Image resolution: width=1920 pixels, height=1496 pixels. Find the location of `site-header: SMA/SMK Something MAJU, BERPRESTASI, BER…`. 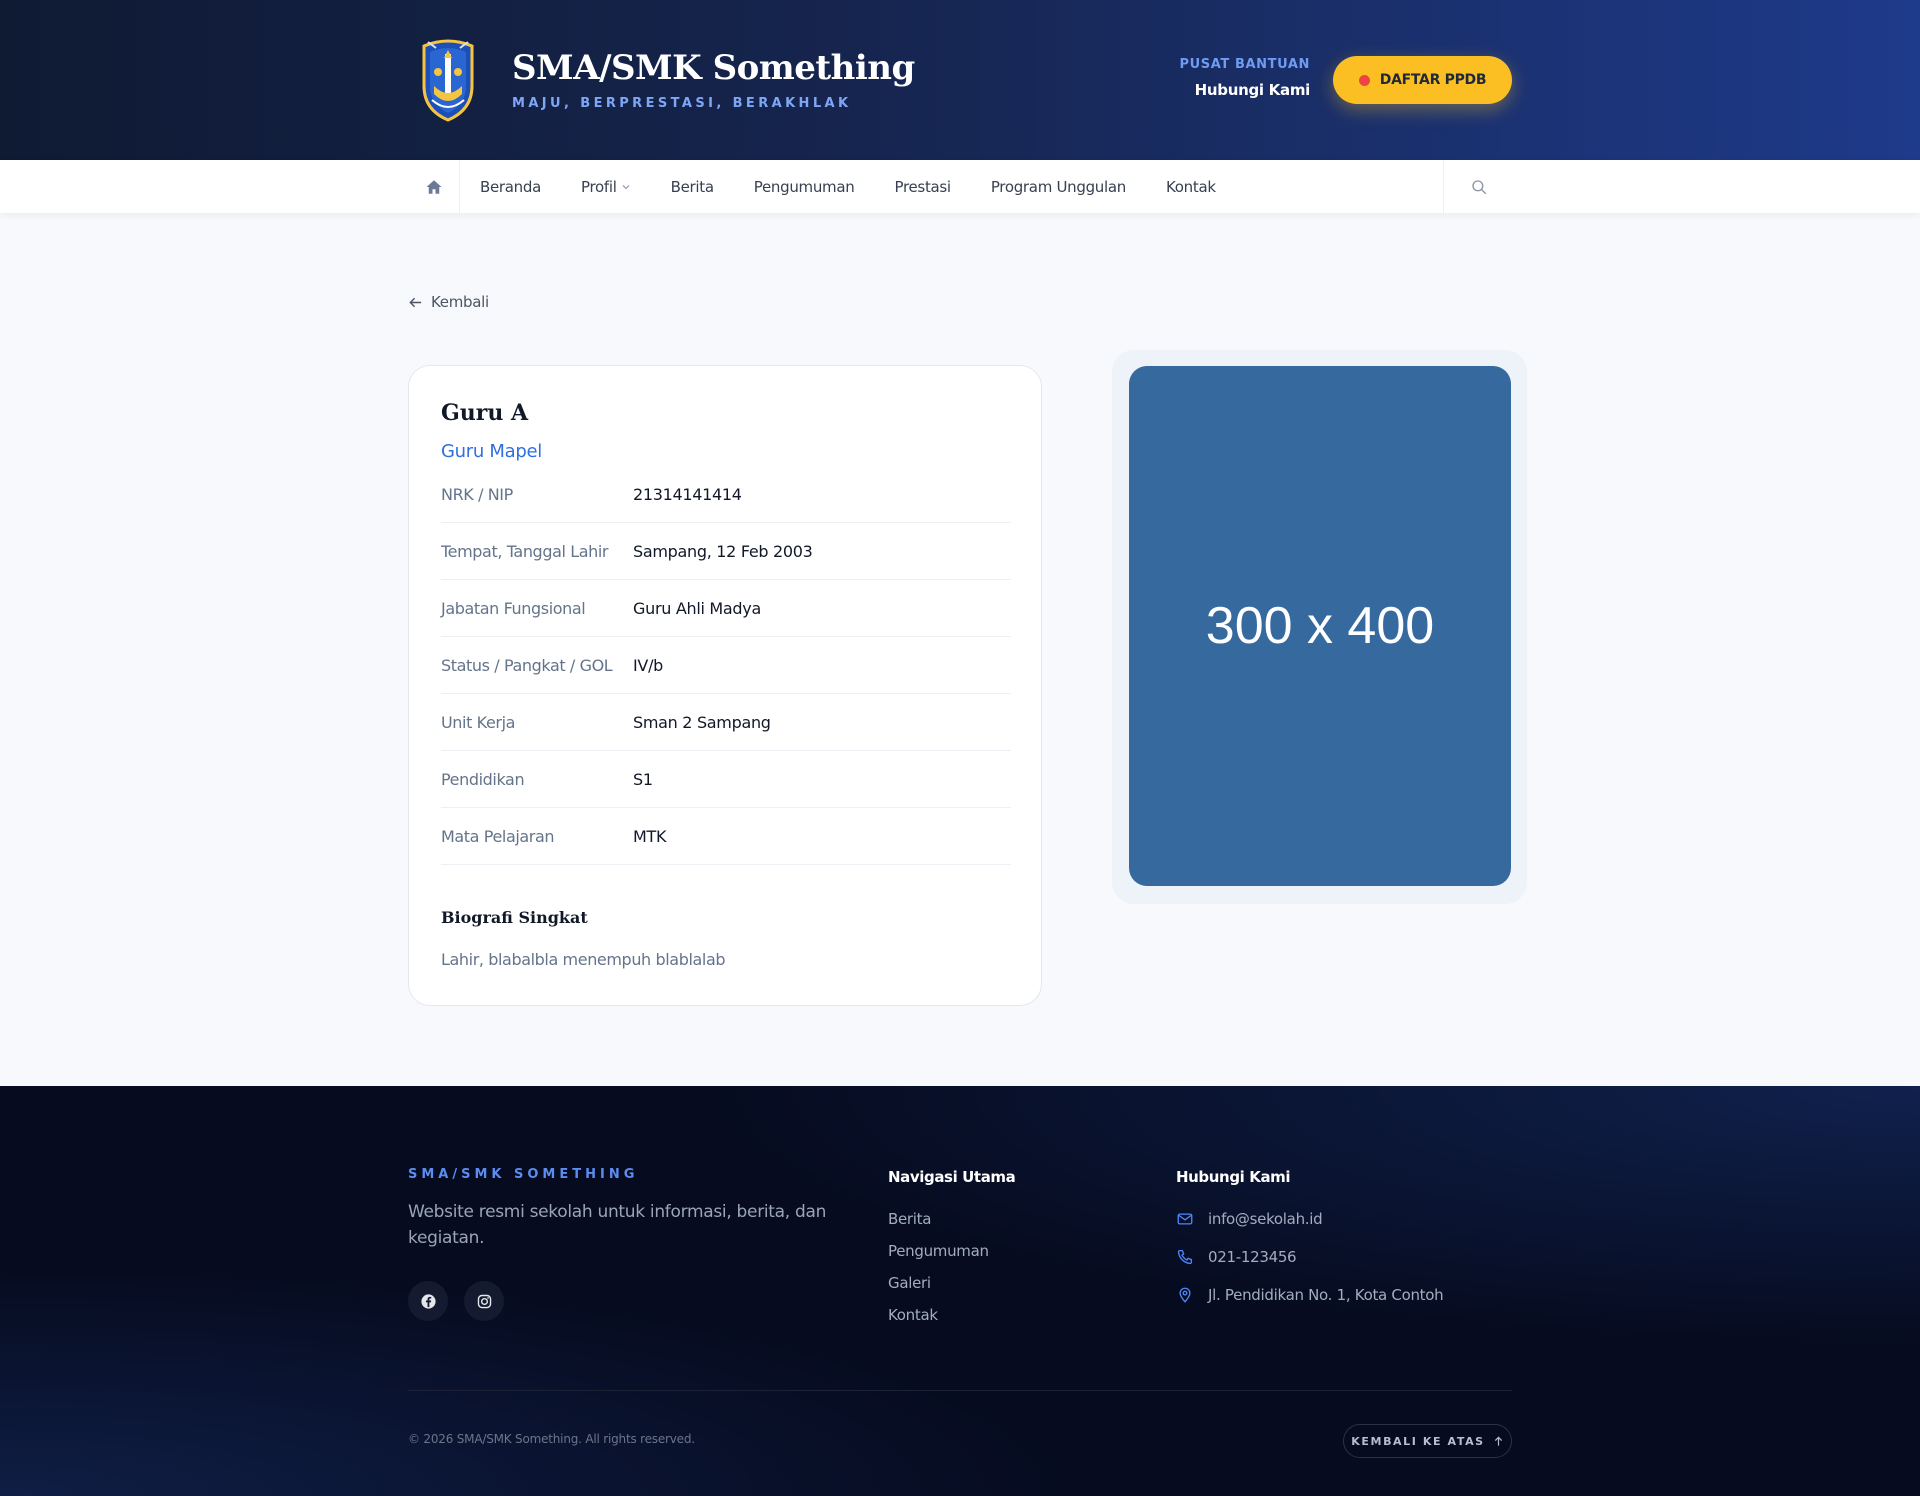

site-header: SMA/SMK Something MAJU, BERPRESTASI, BER… is located at coordinates (960, 80).